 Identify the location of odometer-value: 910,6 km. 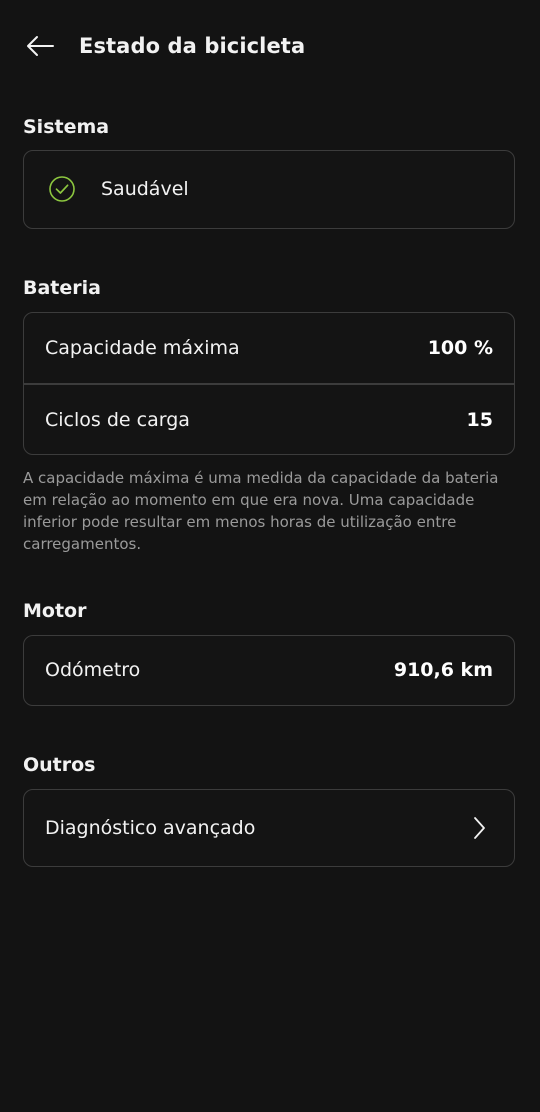
(443, 670).